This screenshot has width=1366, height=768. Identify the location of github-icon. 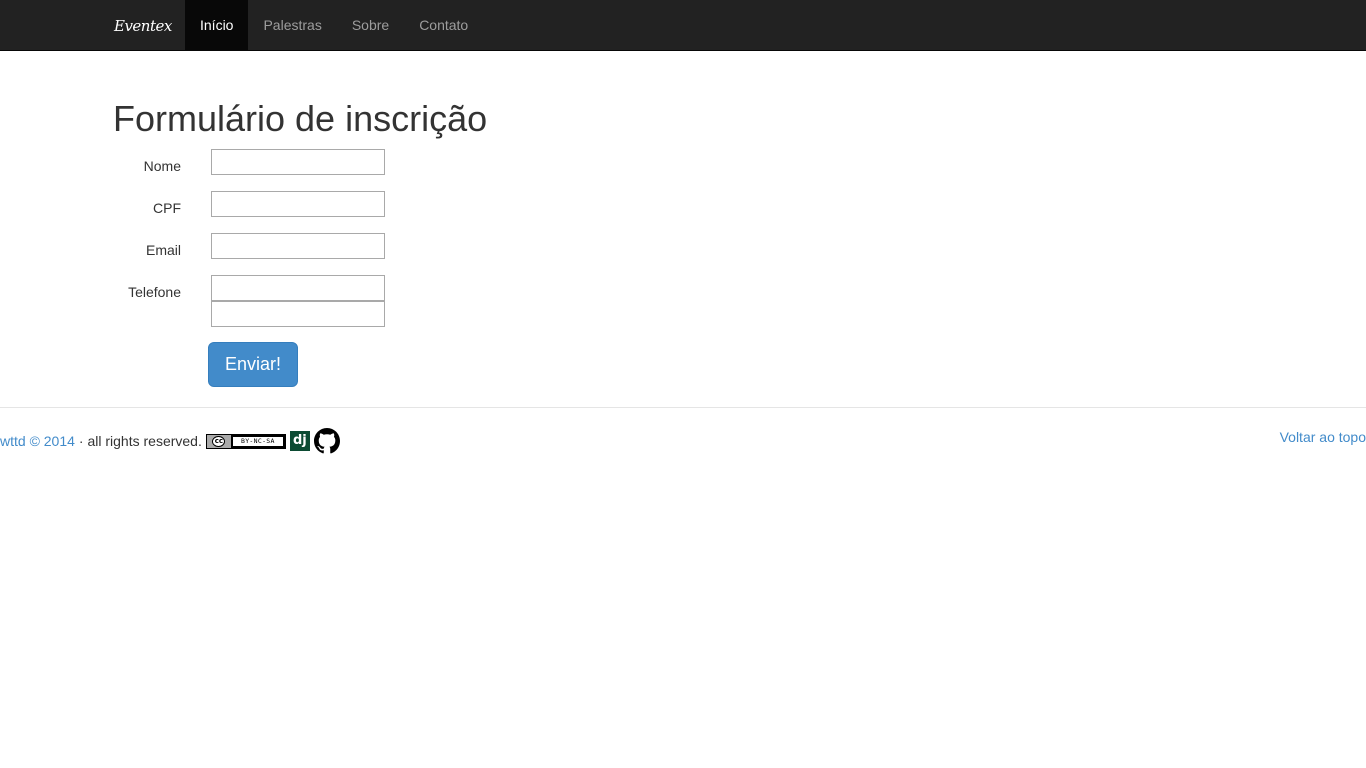
(326, 441).